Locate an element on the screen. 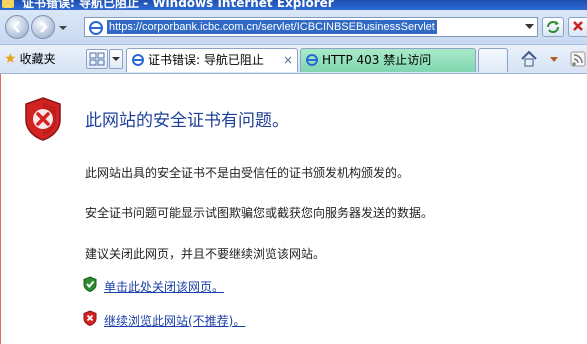  forward-button is located at coordinates (43, 27).